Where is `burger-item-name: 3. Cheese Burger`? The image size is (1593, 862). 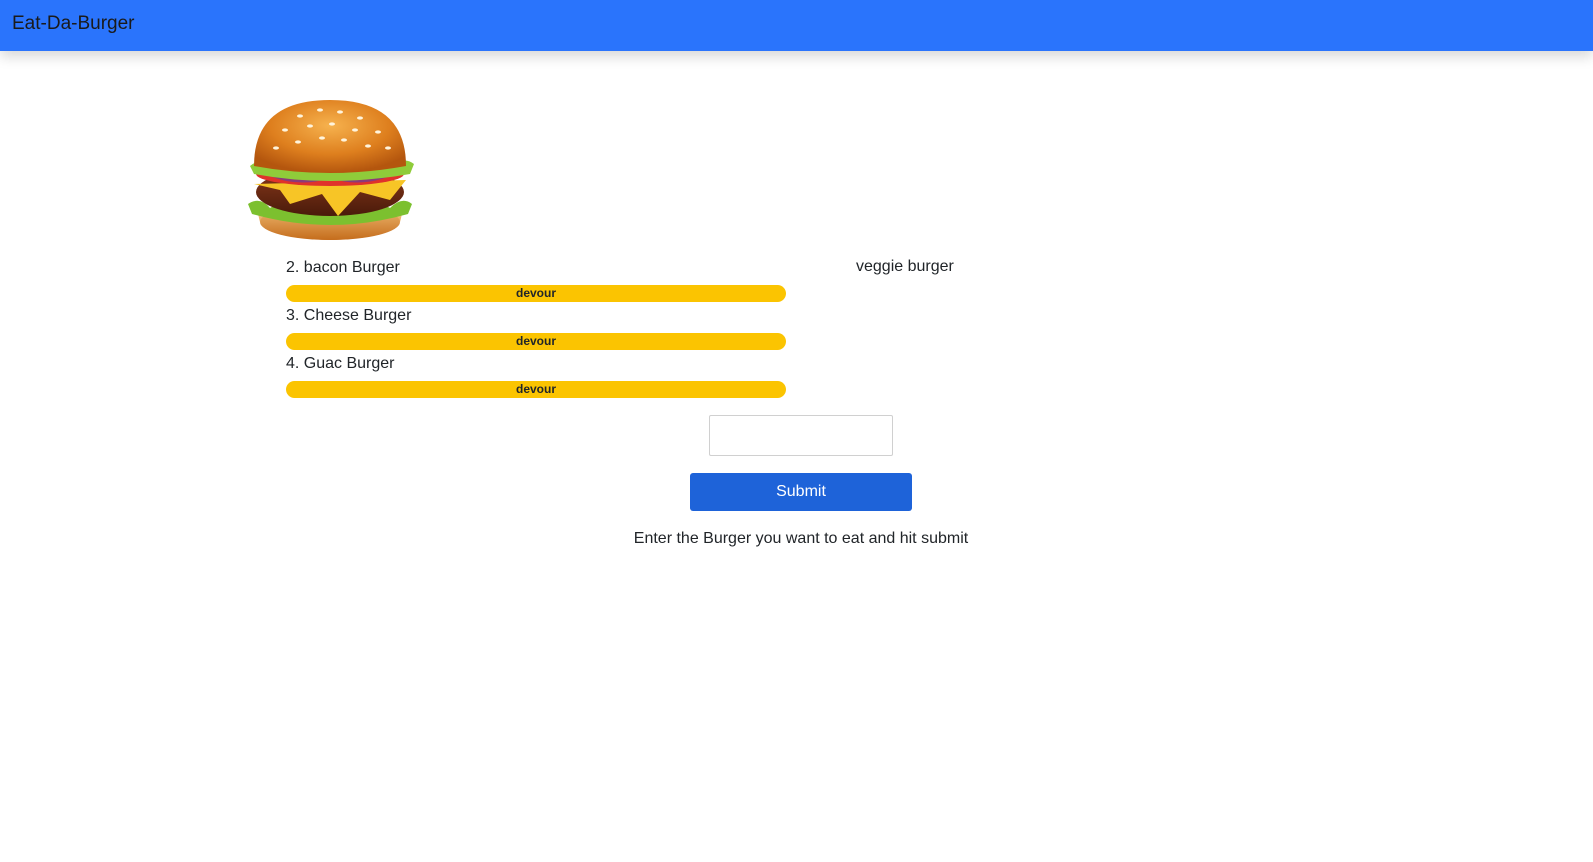 burger-item-name: 3. Cheese Burger is located at coordinates (349, 315).